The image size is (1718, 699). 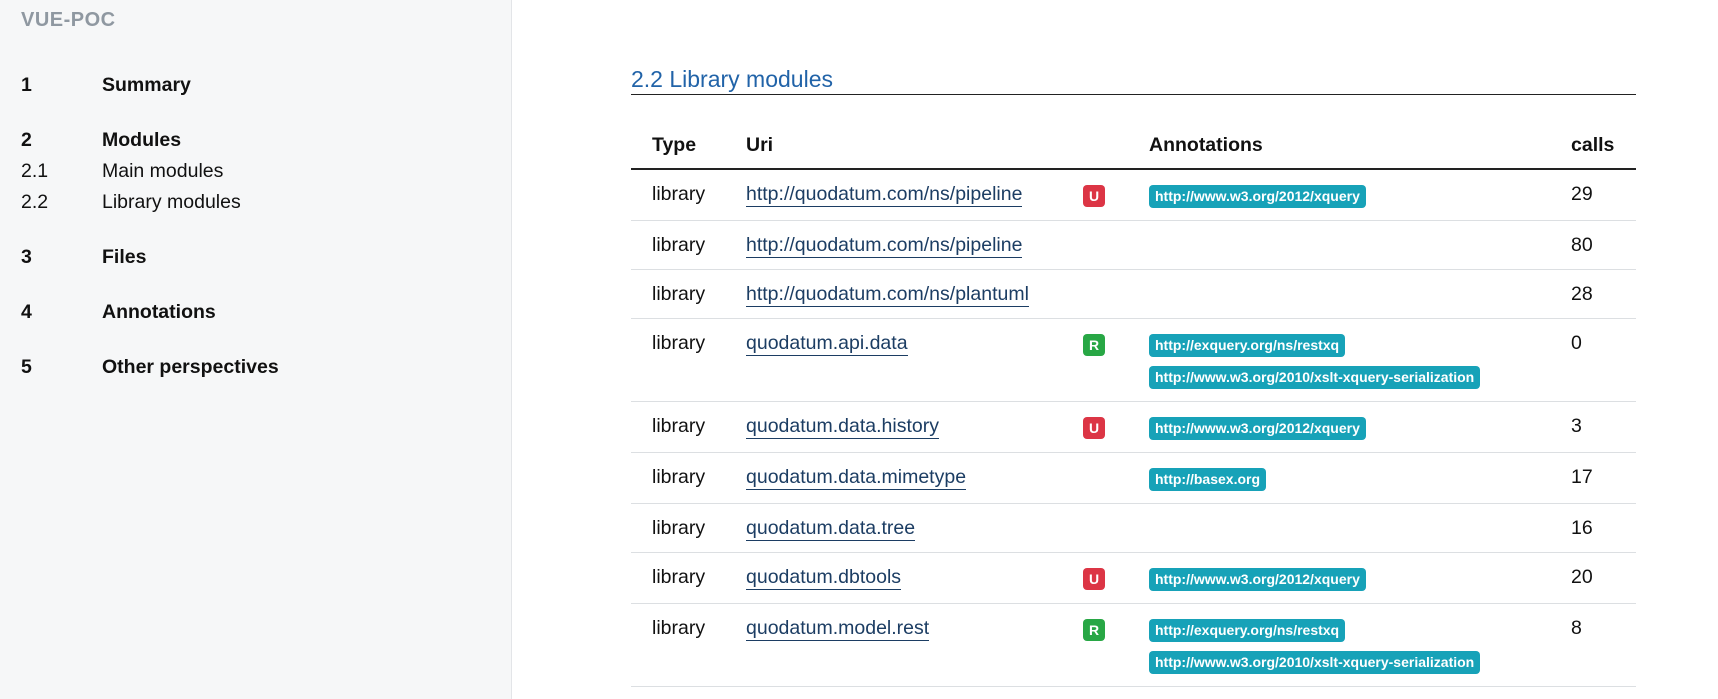 What do you see at coordinates (914, 343) in the screenshot?
I see `uri-wrapper: quodatum.api.data` at bounding box center [914, 343].